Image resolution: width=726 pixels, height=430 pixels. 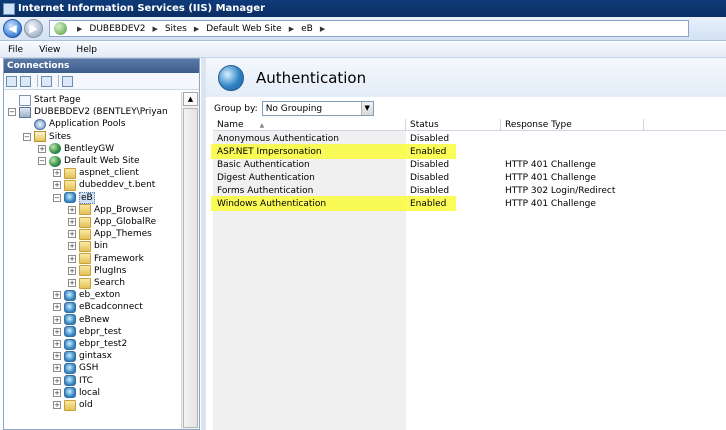 What do you see at coordinates (466, 77) in the screenshot?
I see `feature-header: Authentication` at bounding box center [466, 77].